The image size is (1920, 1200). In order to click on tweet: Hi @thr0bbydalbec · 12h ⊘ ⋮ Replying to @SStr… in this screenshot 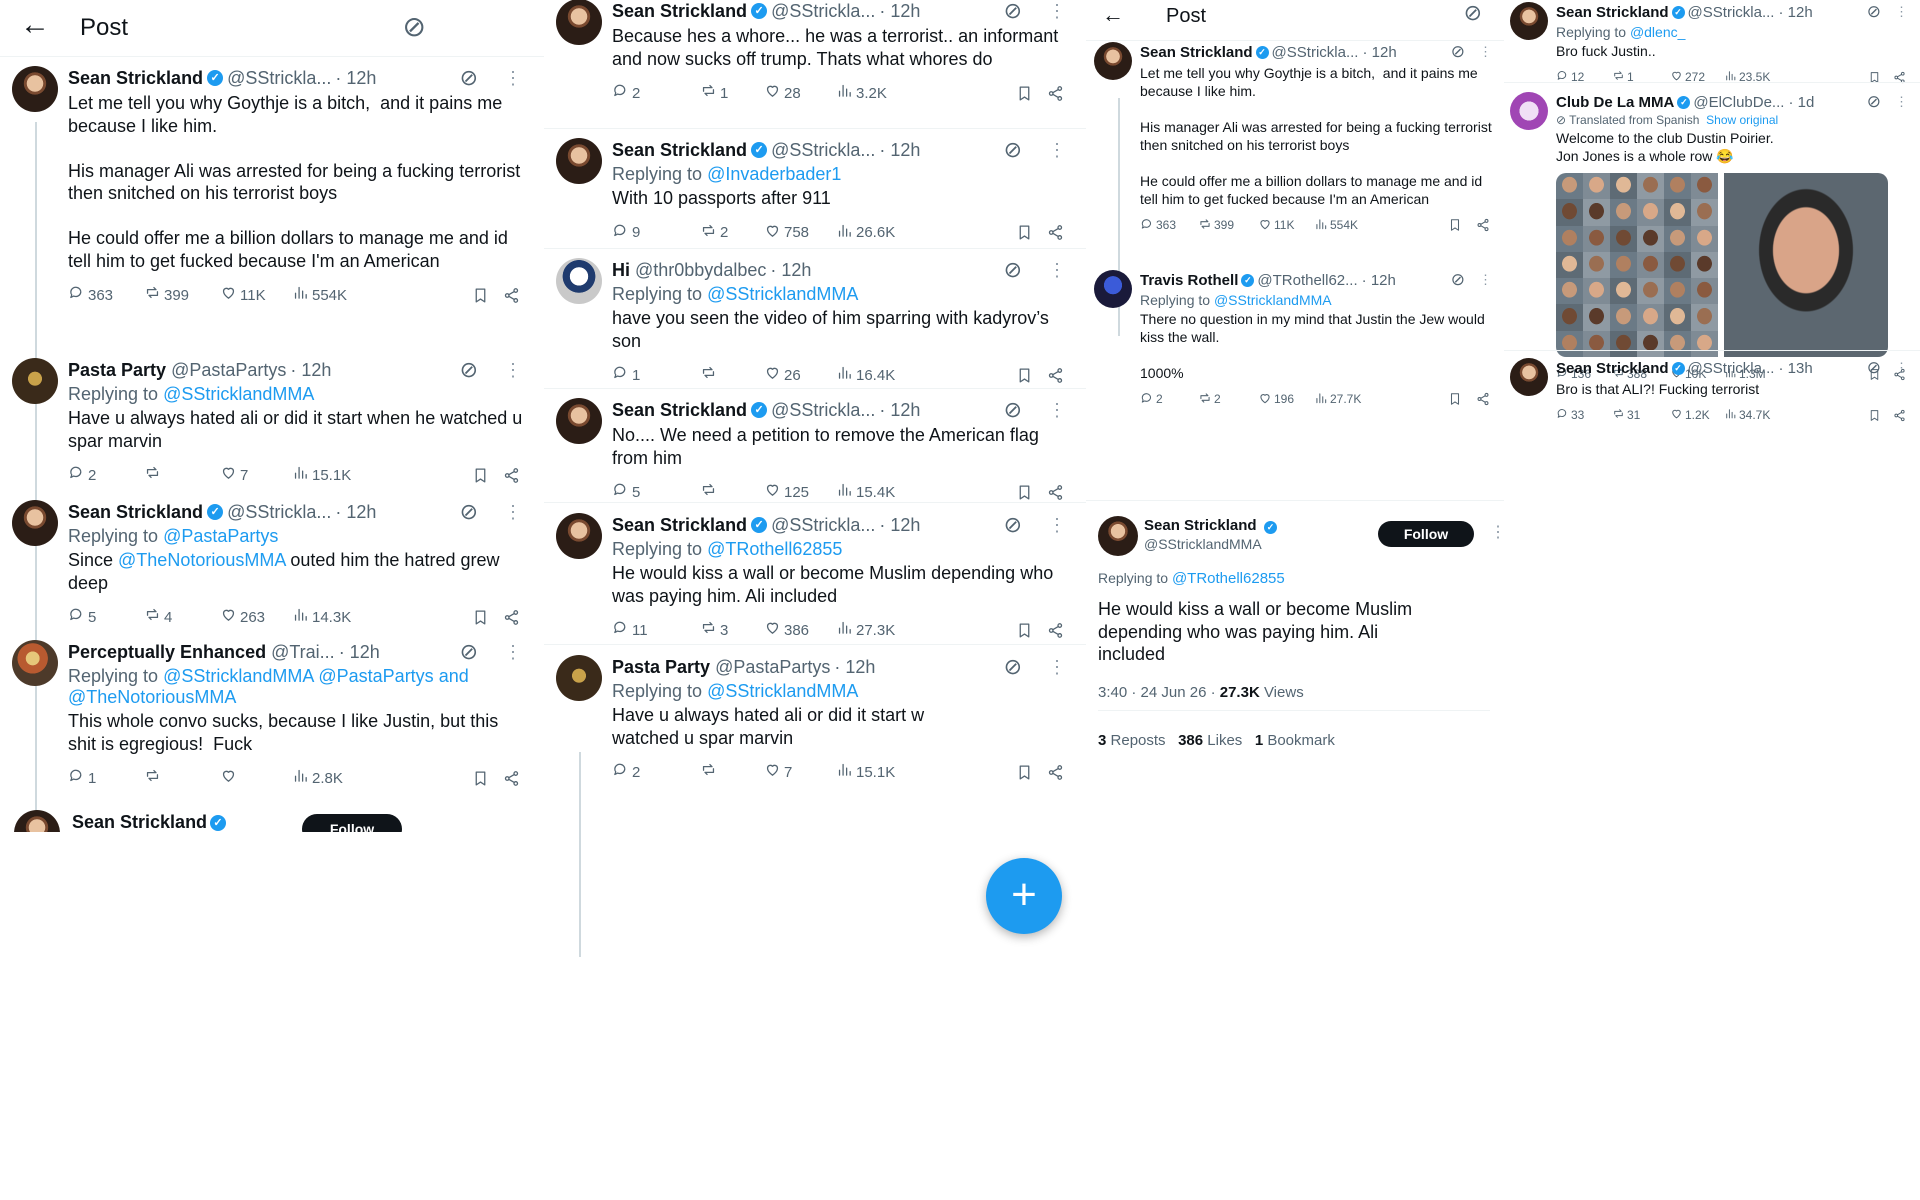, I will do `click(814, 322)`.